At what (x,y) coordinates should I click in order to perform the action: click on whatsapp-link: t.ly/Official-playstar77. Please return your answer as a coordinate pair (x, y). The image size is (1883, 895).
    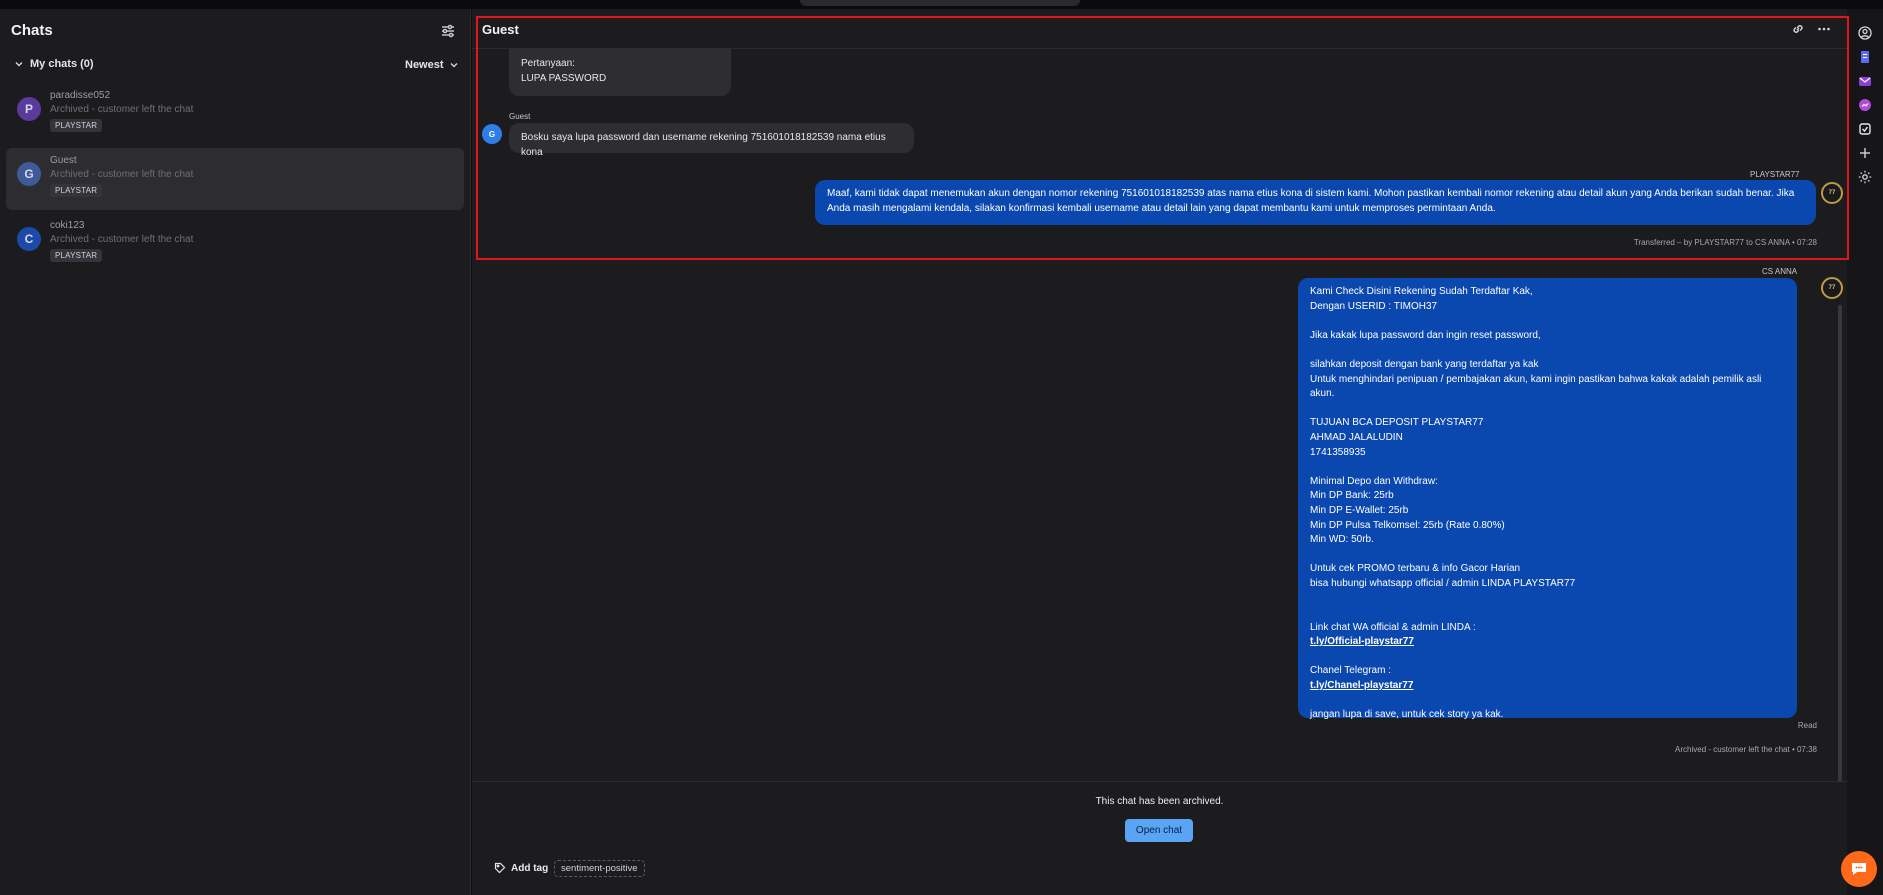
    Looking at the image, I should click on (1362, 641).